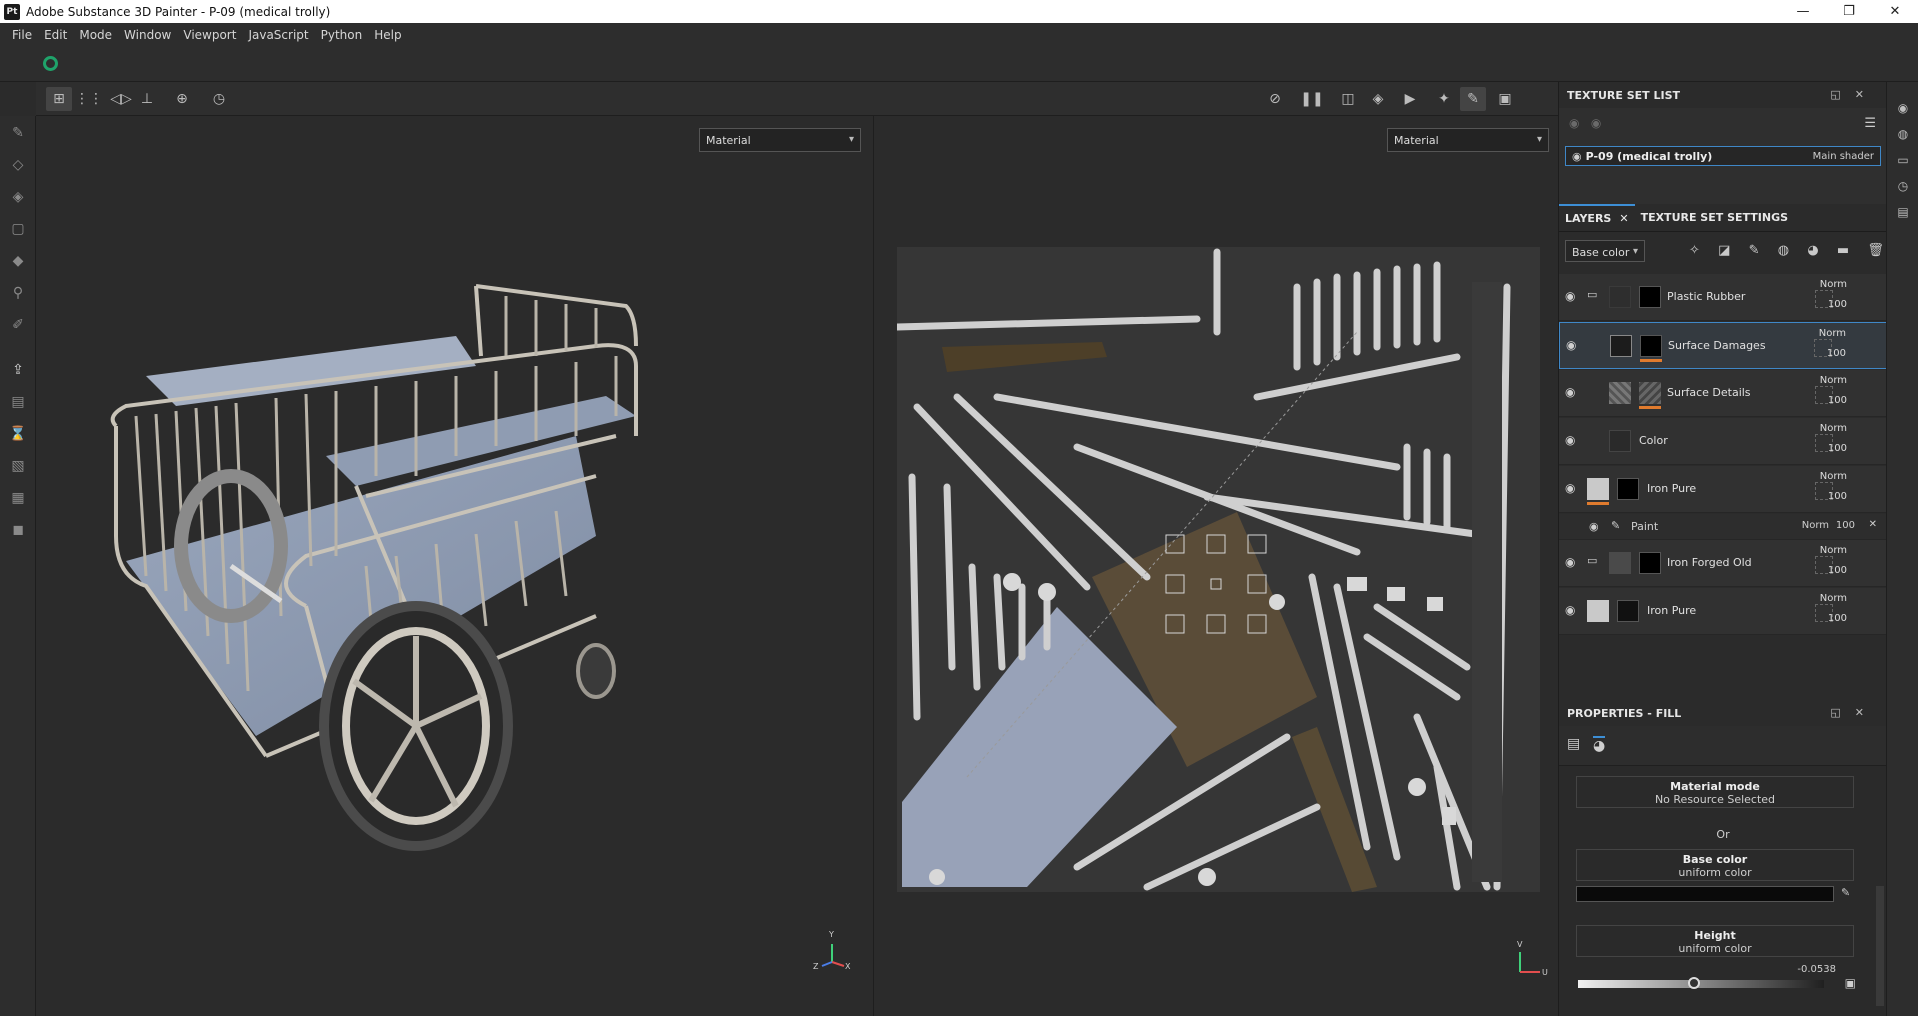 This screenshot has height=1016, width=1918. I want to click on assets-icon: ▤, so click(18, 402).